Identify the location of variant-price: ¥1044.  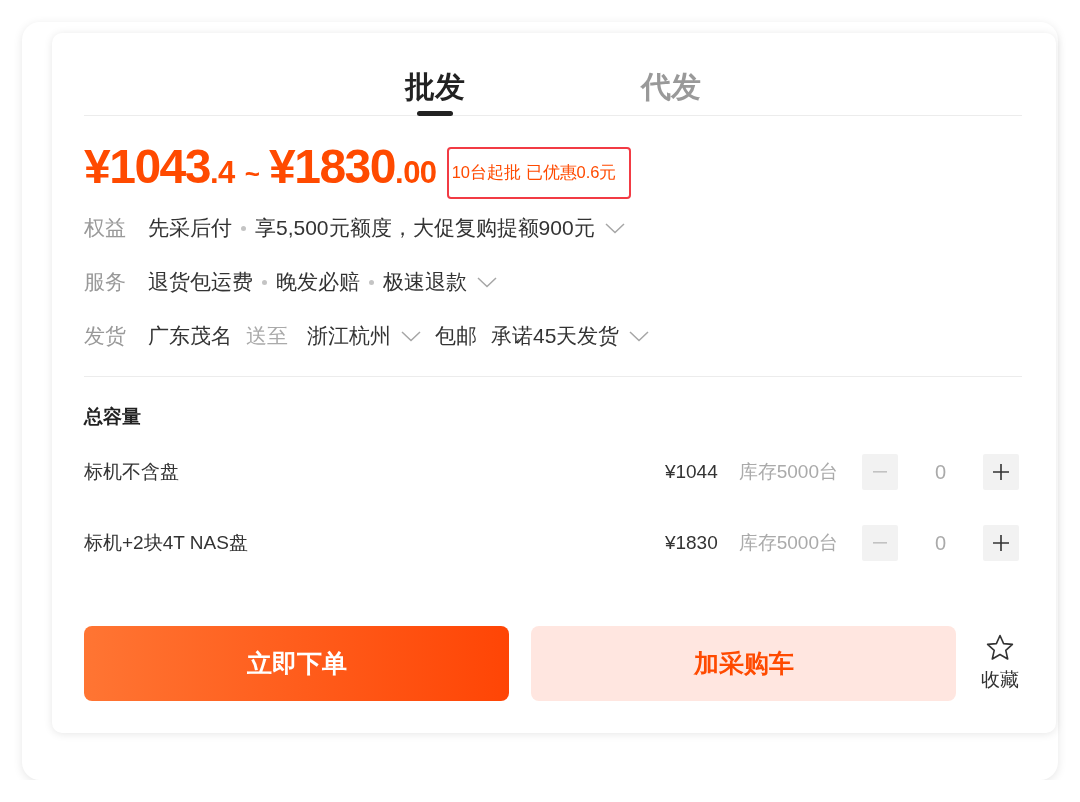
(691, 472).